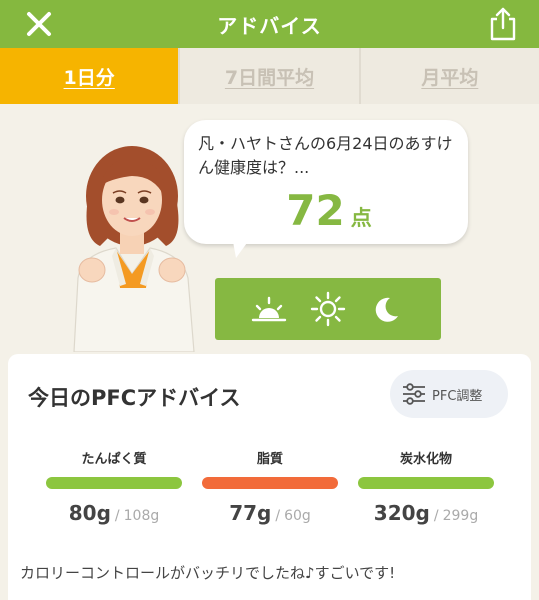  What do you see at coordinates (89, 76) in the screenshot?
I see `tab-1day: 1日分` at bounding box center [89, 76].